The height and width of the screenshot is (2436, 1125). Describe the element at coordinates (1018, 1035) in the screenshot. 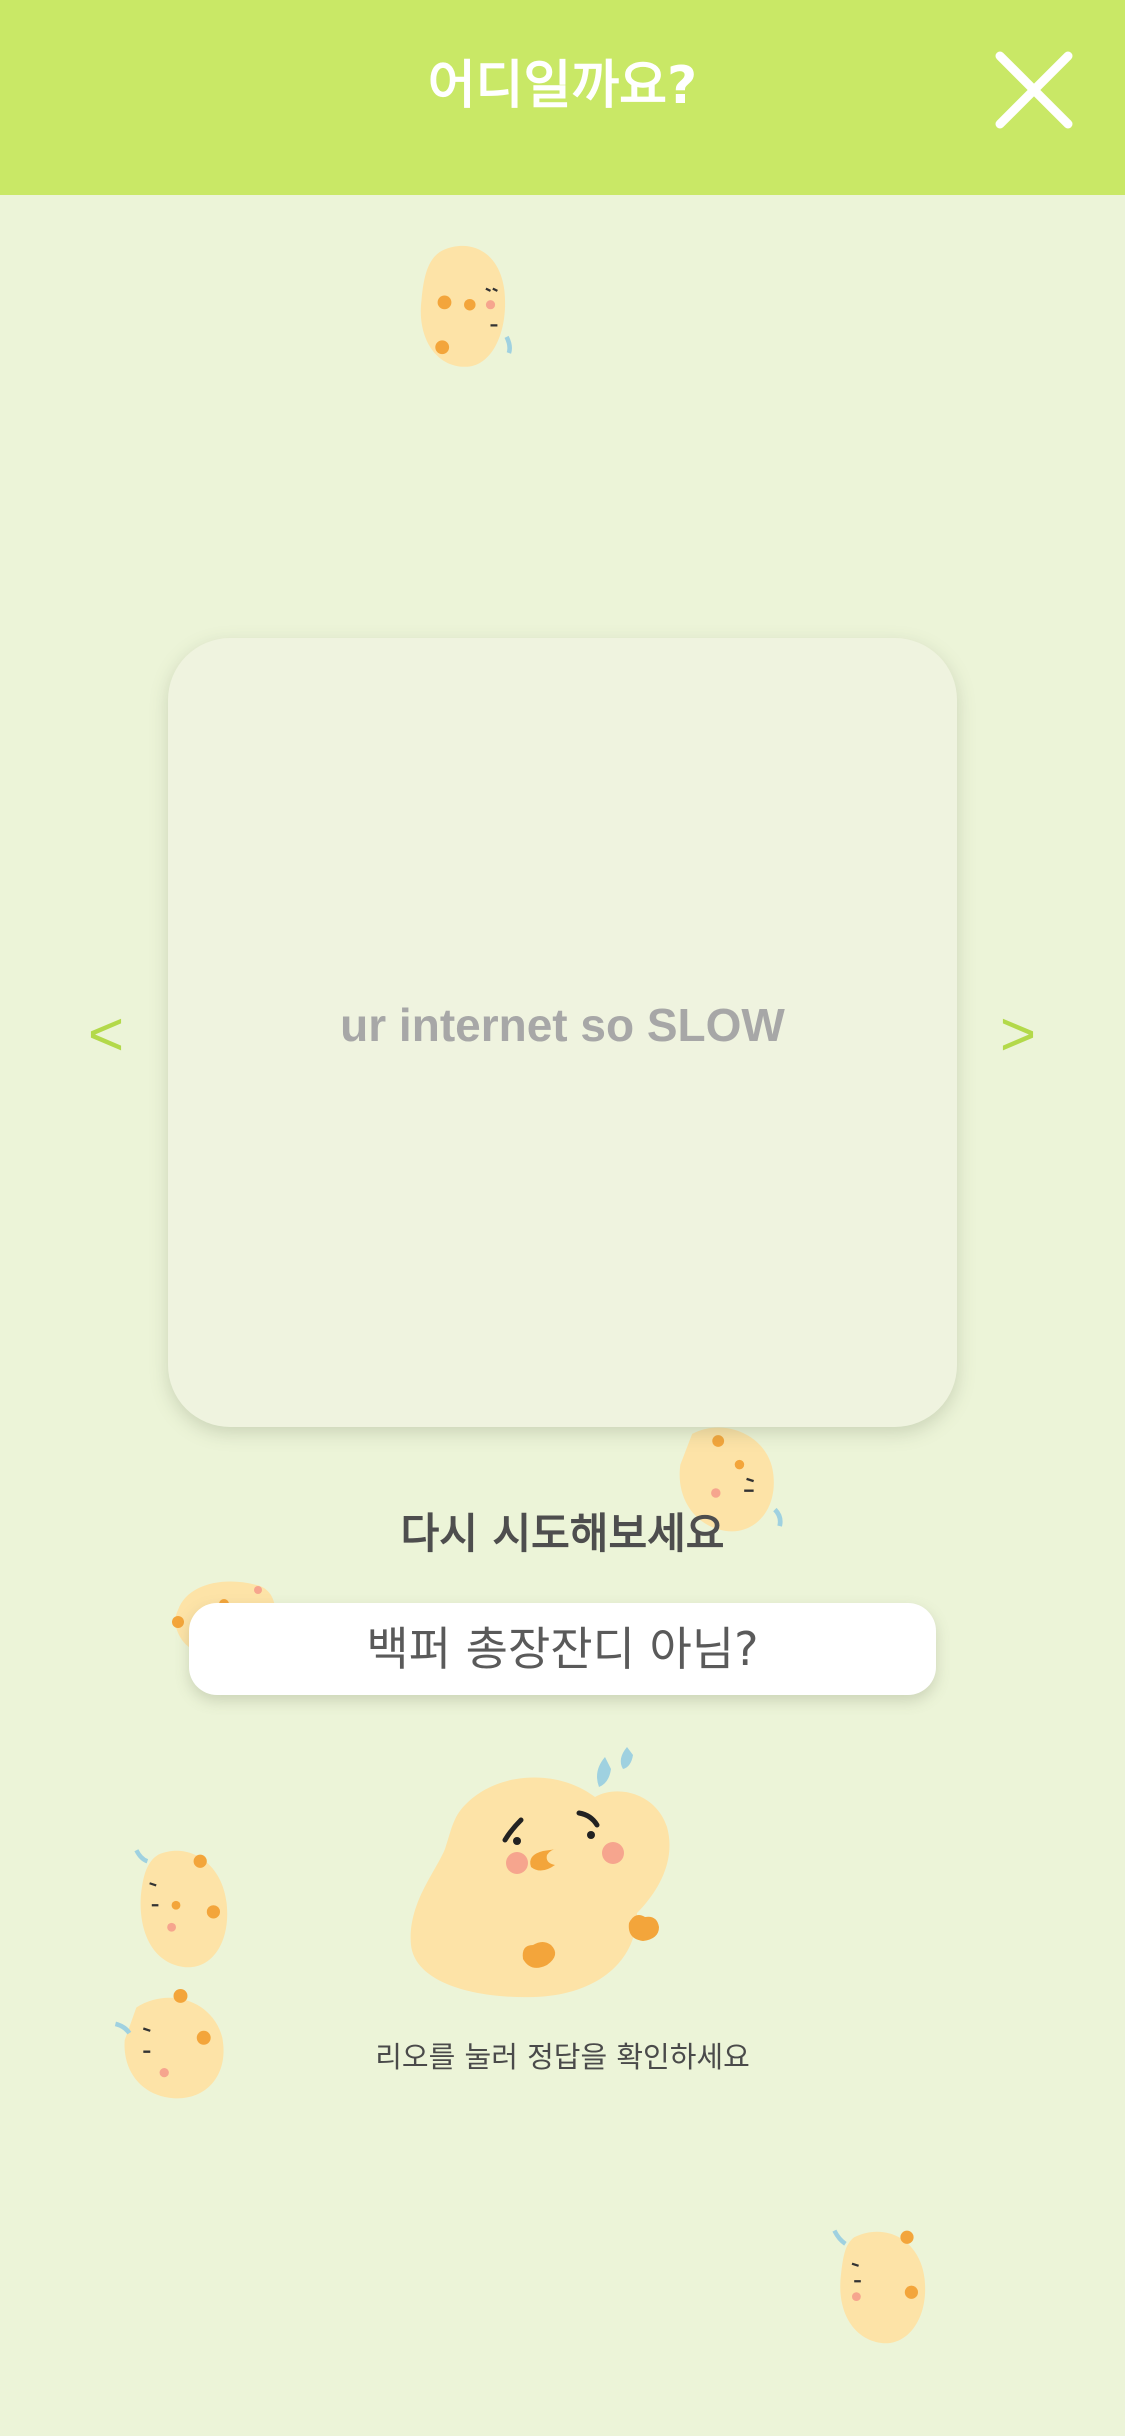

I see `next-button: >` at that location.